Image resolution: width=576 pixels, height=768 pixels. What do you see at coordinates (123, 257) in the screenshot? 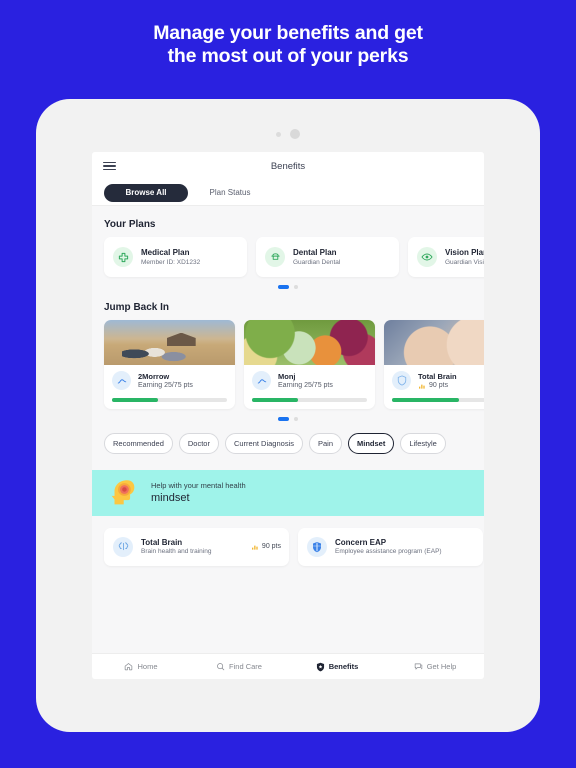
I see `medical-cross-icon` at bounding box center [123, 257].